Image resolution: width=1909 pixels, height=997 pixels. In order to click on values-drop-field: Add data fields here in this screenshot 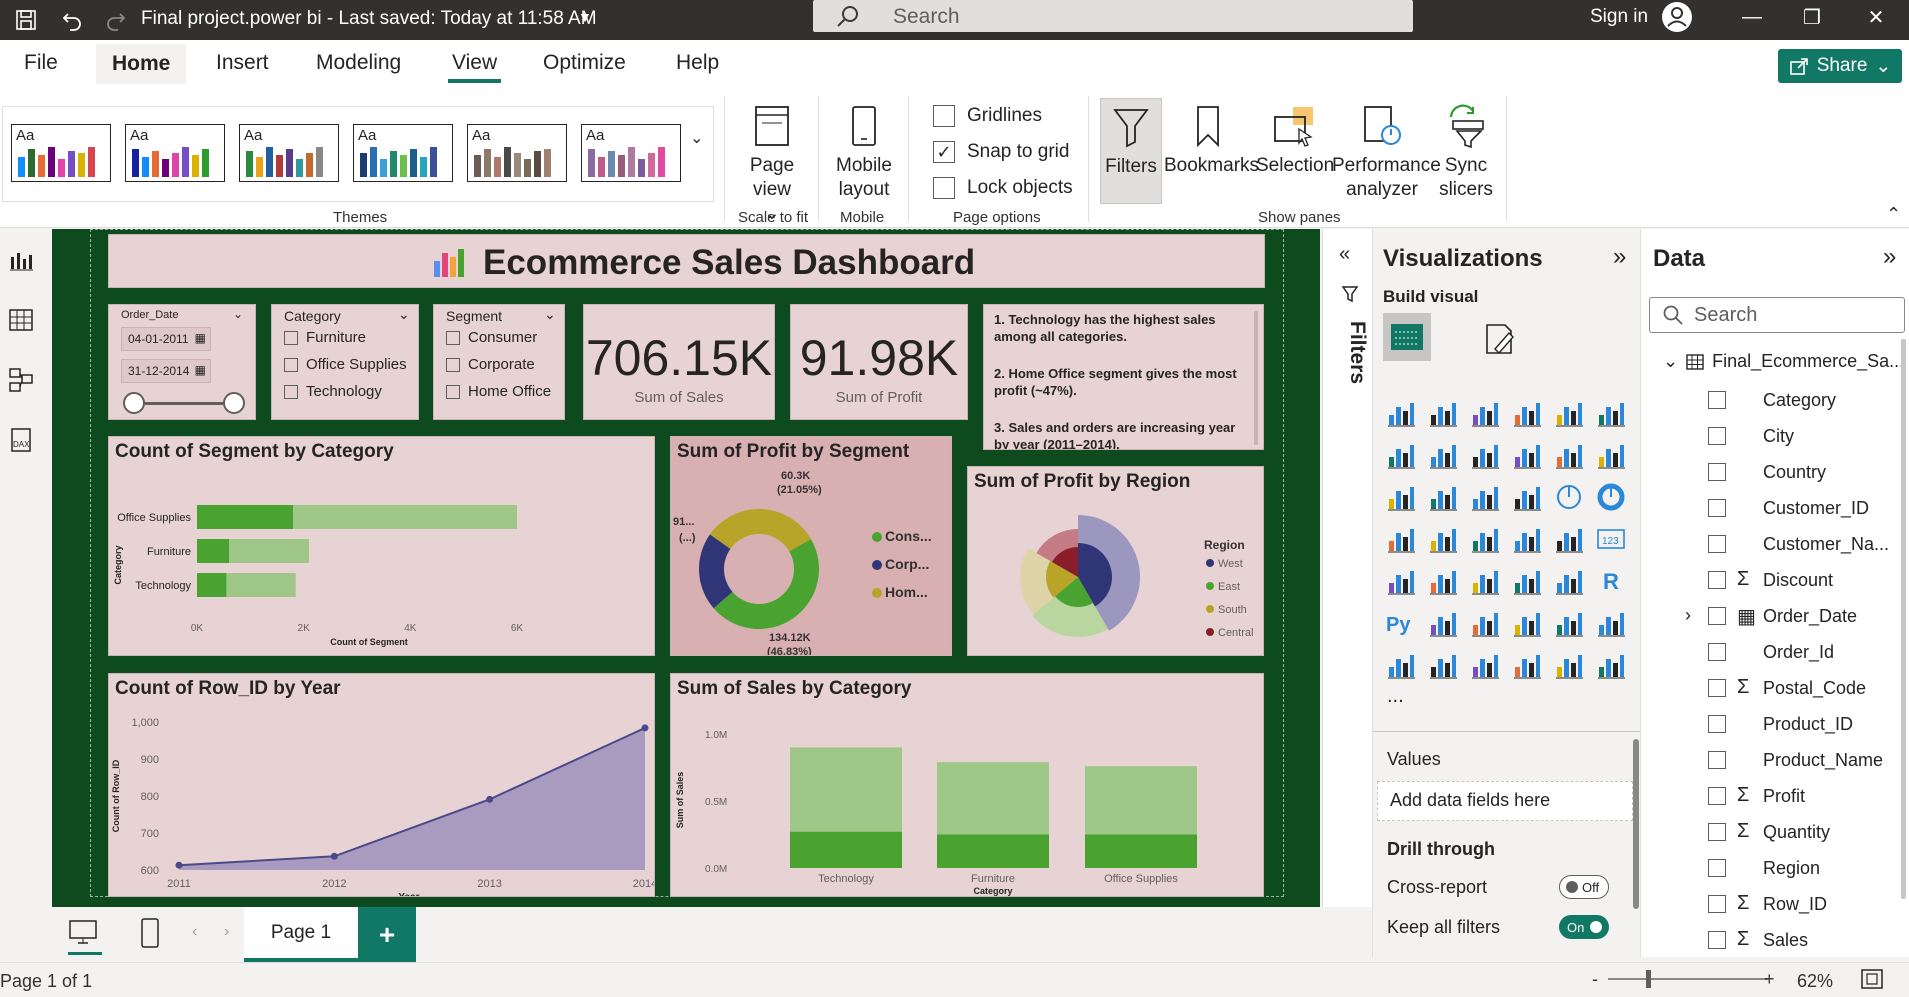, I will do `click(1505, 801)`.